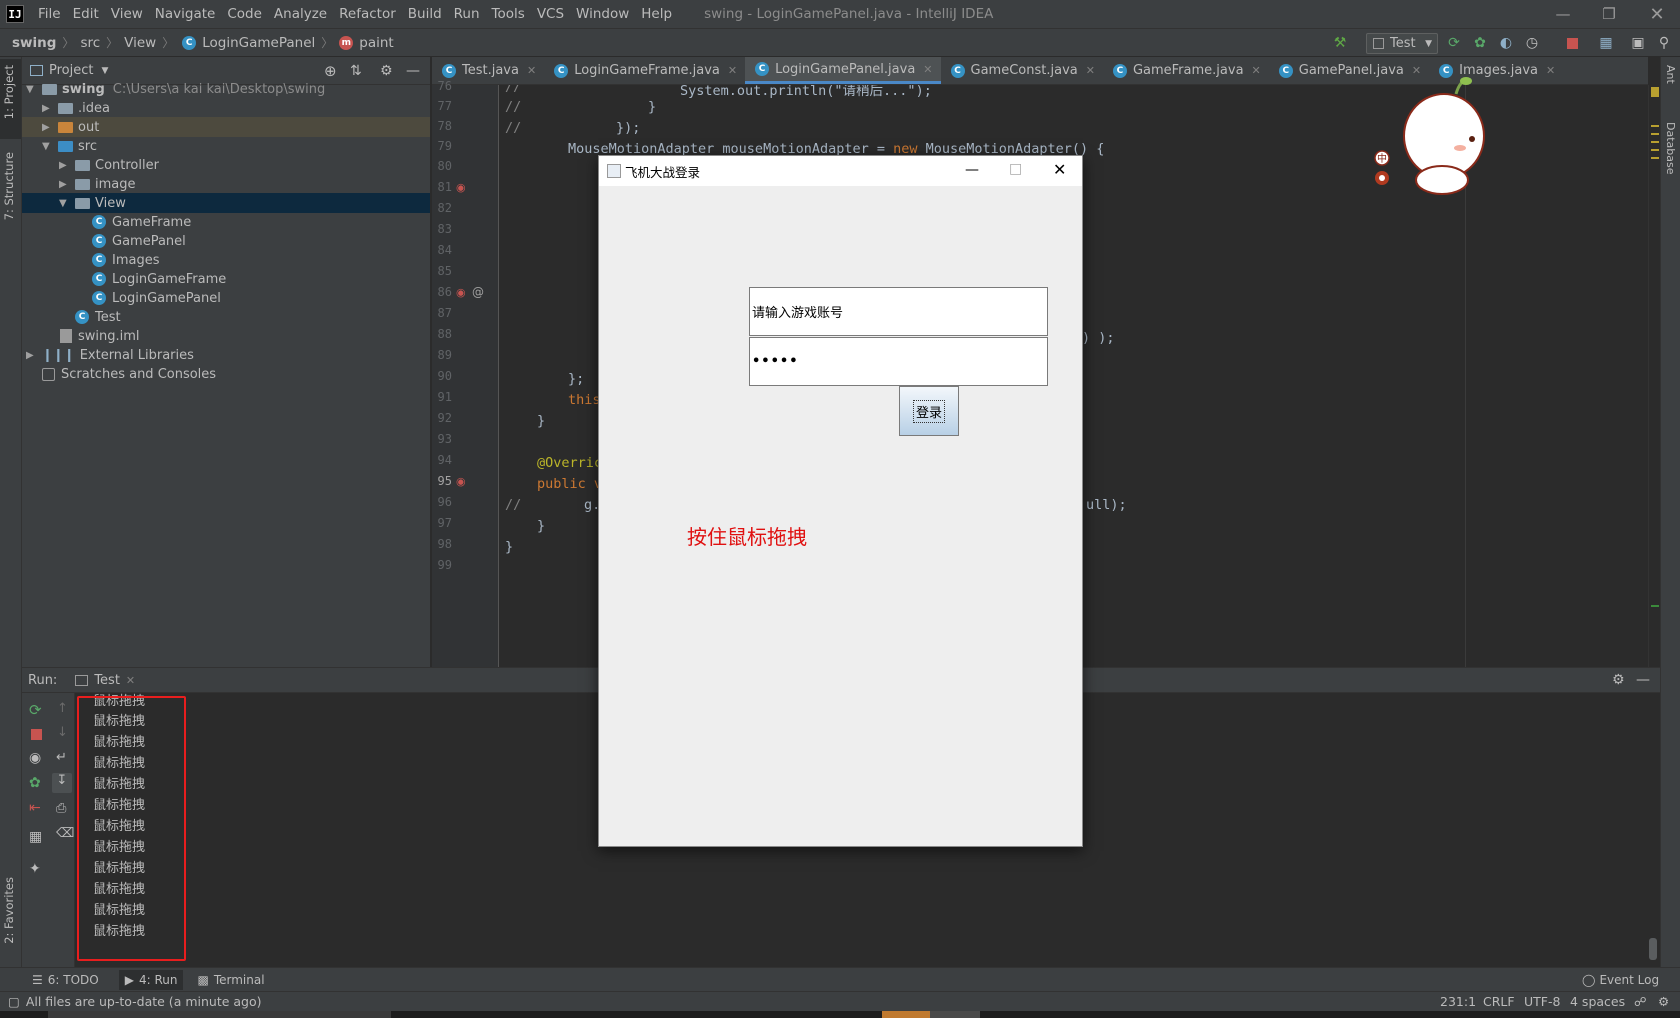 The image size is (1680, 1018). I want to click on tree-item-image: ▶ image, so click(97, 184).